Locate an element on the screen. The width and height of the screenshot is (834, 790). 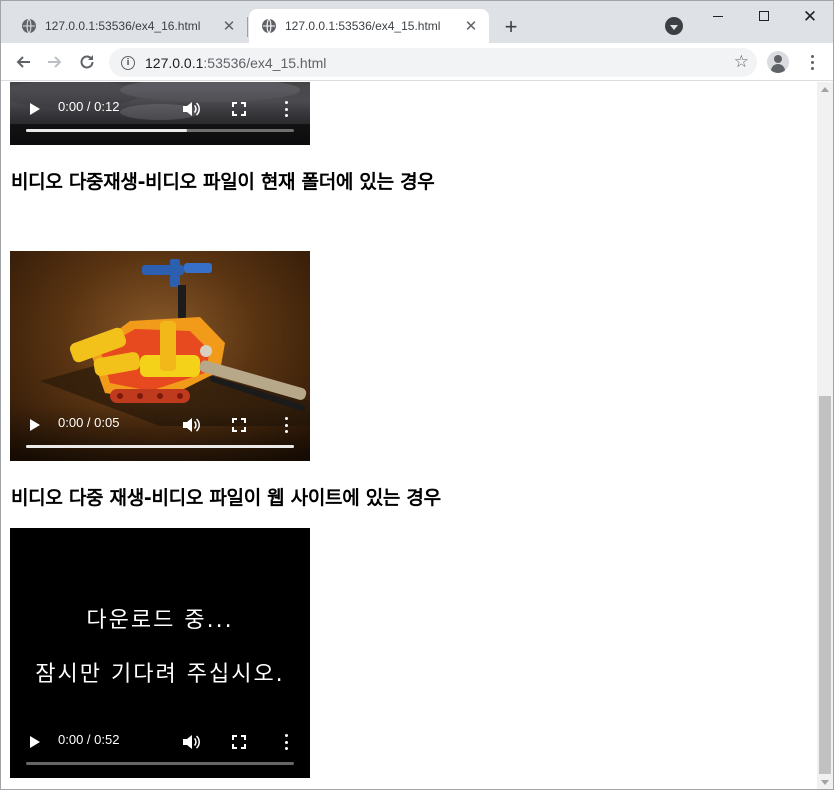
tab-ex4-15: 127.0.0.1:53536/ex4_15.html ✕ is located at coordinates (369, 26).